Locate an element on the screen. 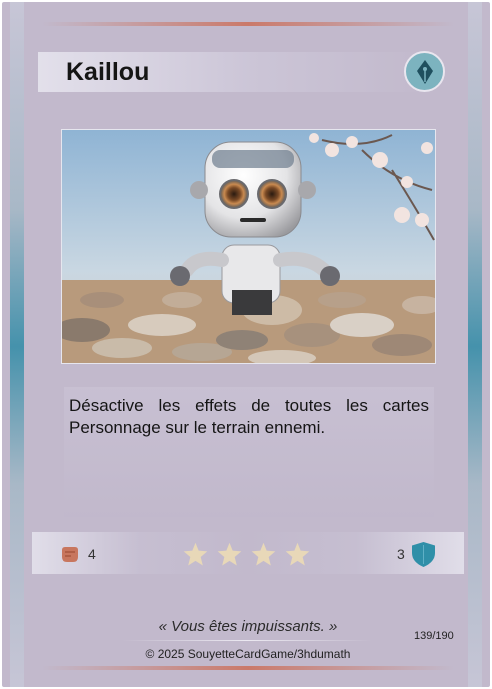 Image resolution: width=492 pixels, height=689 pixels. card-type-badge is located at coordinates (424, 71).